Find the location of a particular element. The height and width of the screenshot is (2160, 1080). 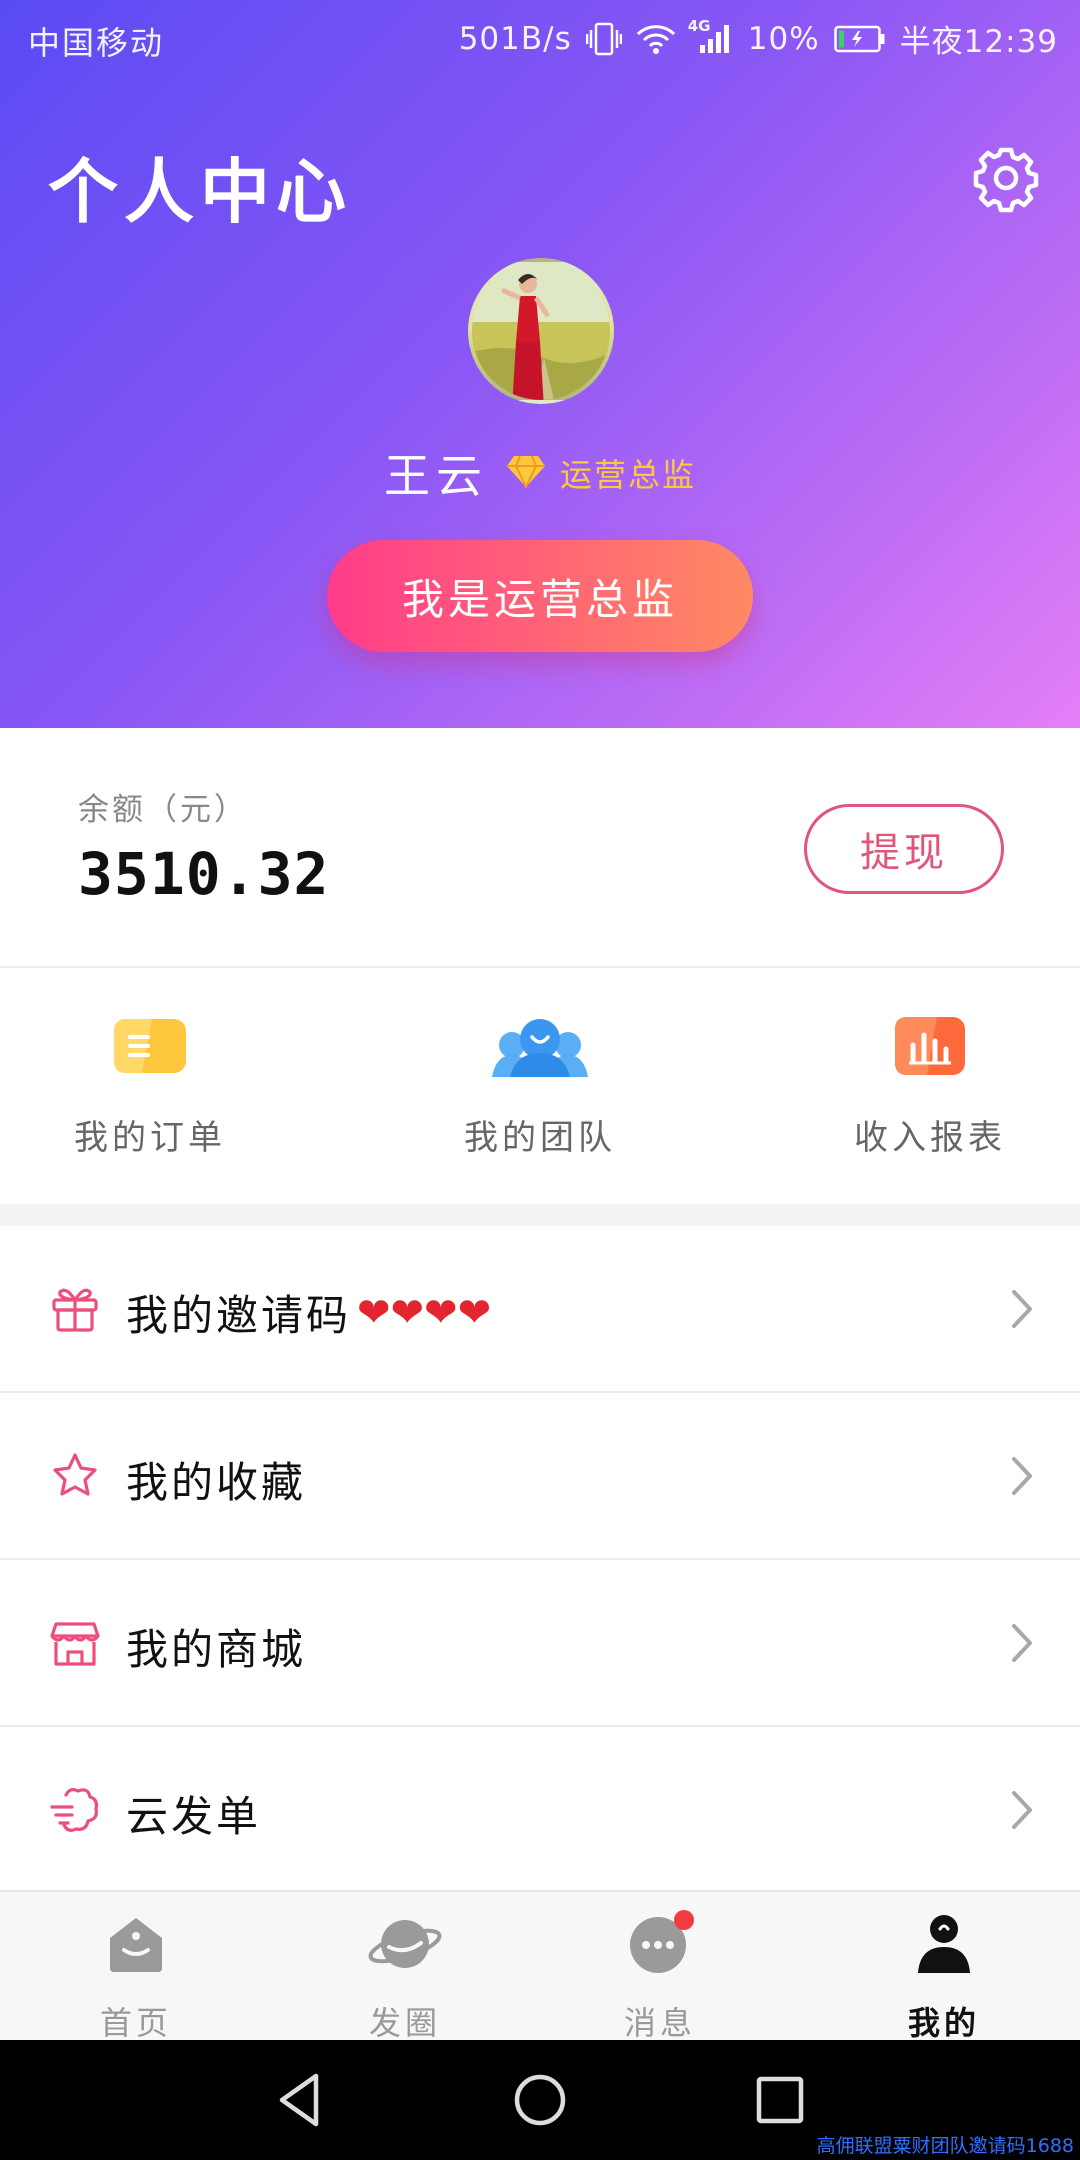

tab-label: 消息 is located at coordinates (659, 2023).